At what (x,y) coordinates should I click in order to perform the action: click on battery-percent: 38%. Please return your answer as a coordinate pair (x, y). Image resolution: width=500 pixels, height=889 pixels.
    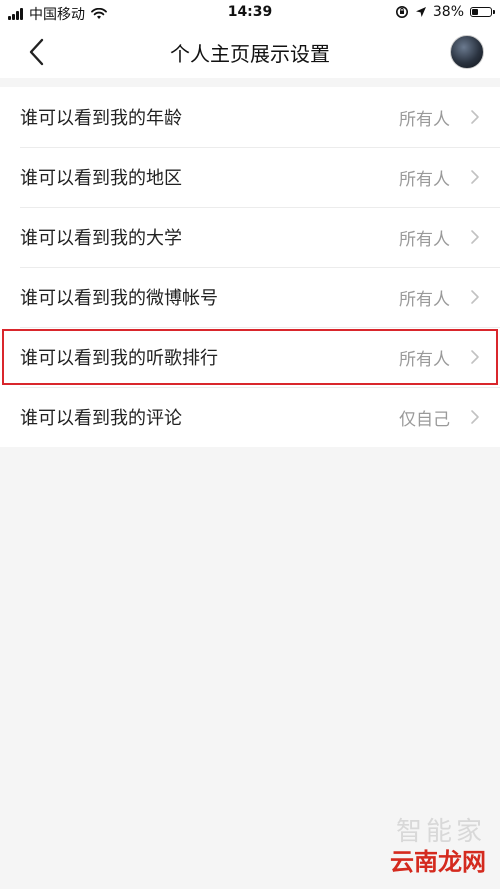
    Looking at the image, I should click on (448, 12).